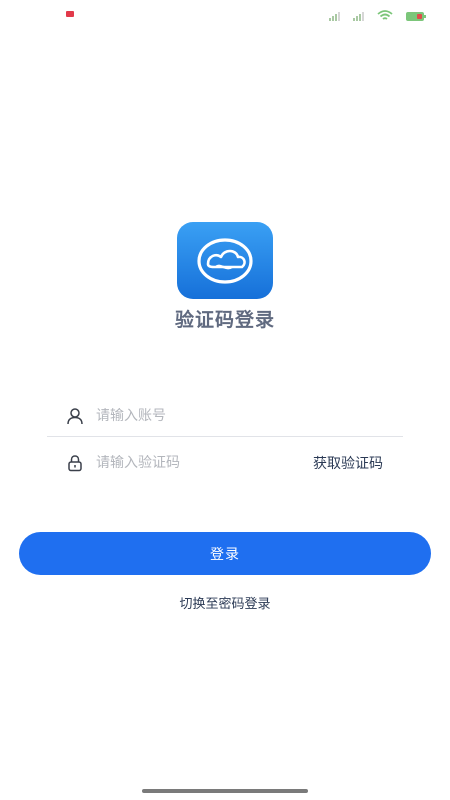  I want to click on get-code-button: 获取验证码, so click(348, 463).